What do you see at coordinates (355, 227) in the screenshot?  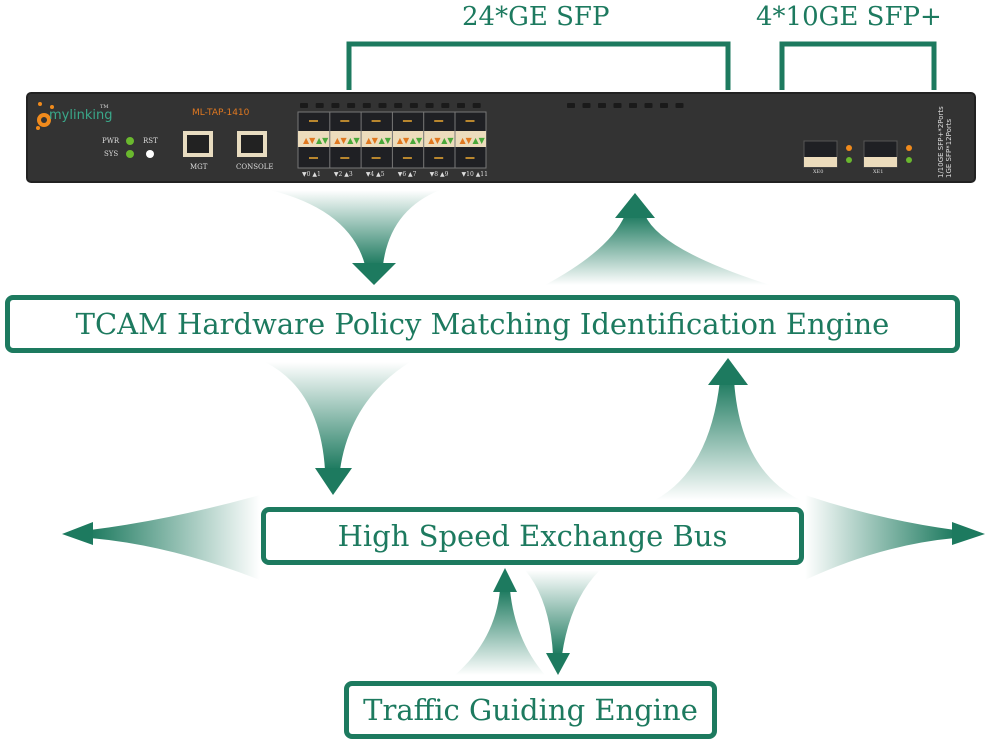 I see `arrow-device-to-tcam` at bounding box center [355, 227].